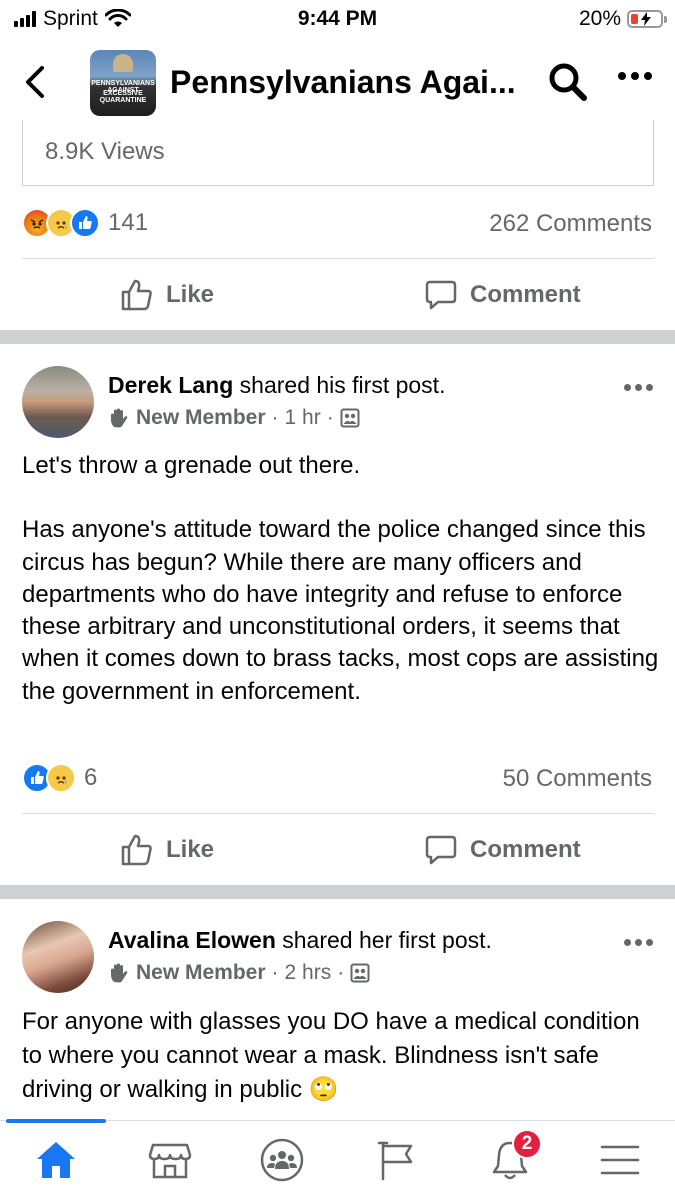 This screenshot has height=1200, width=675. What do you see at coordinates (308, 973) in the screenshot?
I see `post-time: 2 hrs` at bounding box center [308, 973].